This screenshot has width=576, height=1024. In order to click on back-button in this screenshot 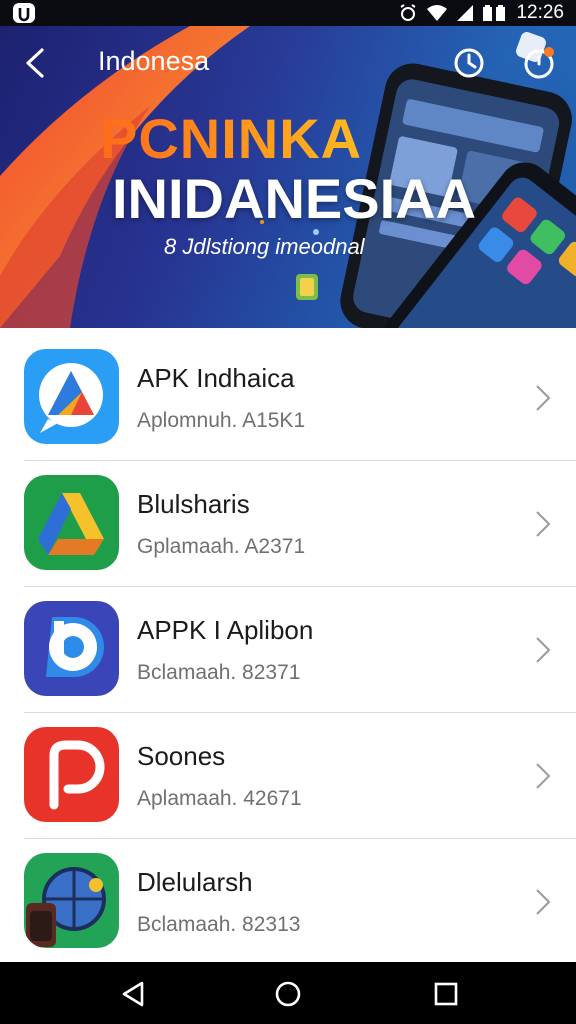, I will do `click(36, 63)`.